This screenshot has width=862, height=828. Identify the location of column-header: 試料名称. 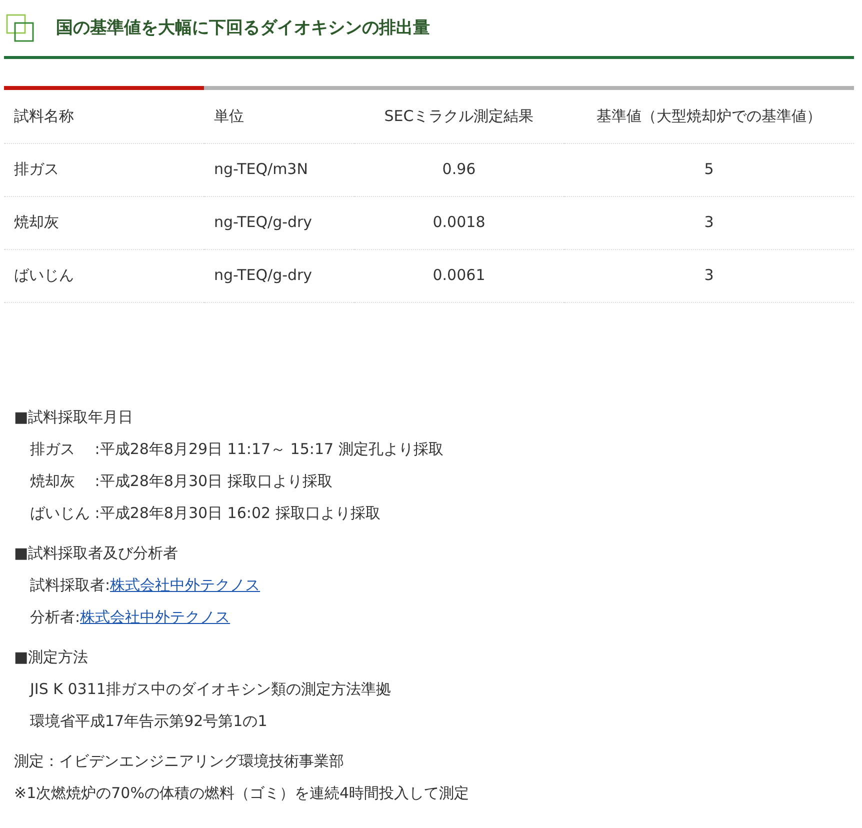
(104, 116).